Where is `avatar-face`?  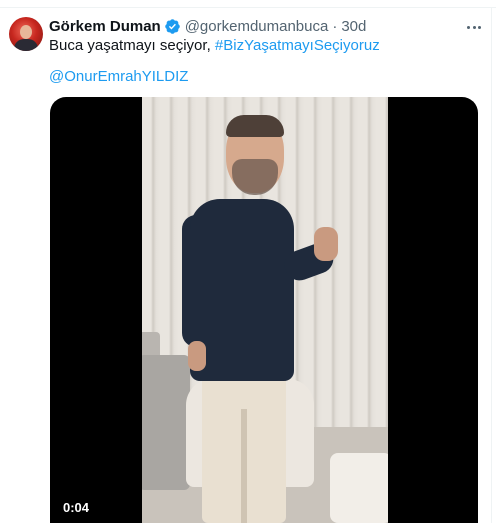 avatar-face is located at coordinates (26, 32).